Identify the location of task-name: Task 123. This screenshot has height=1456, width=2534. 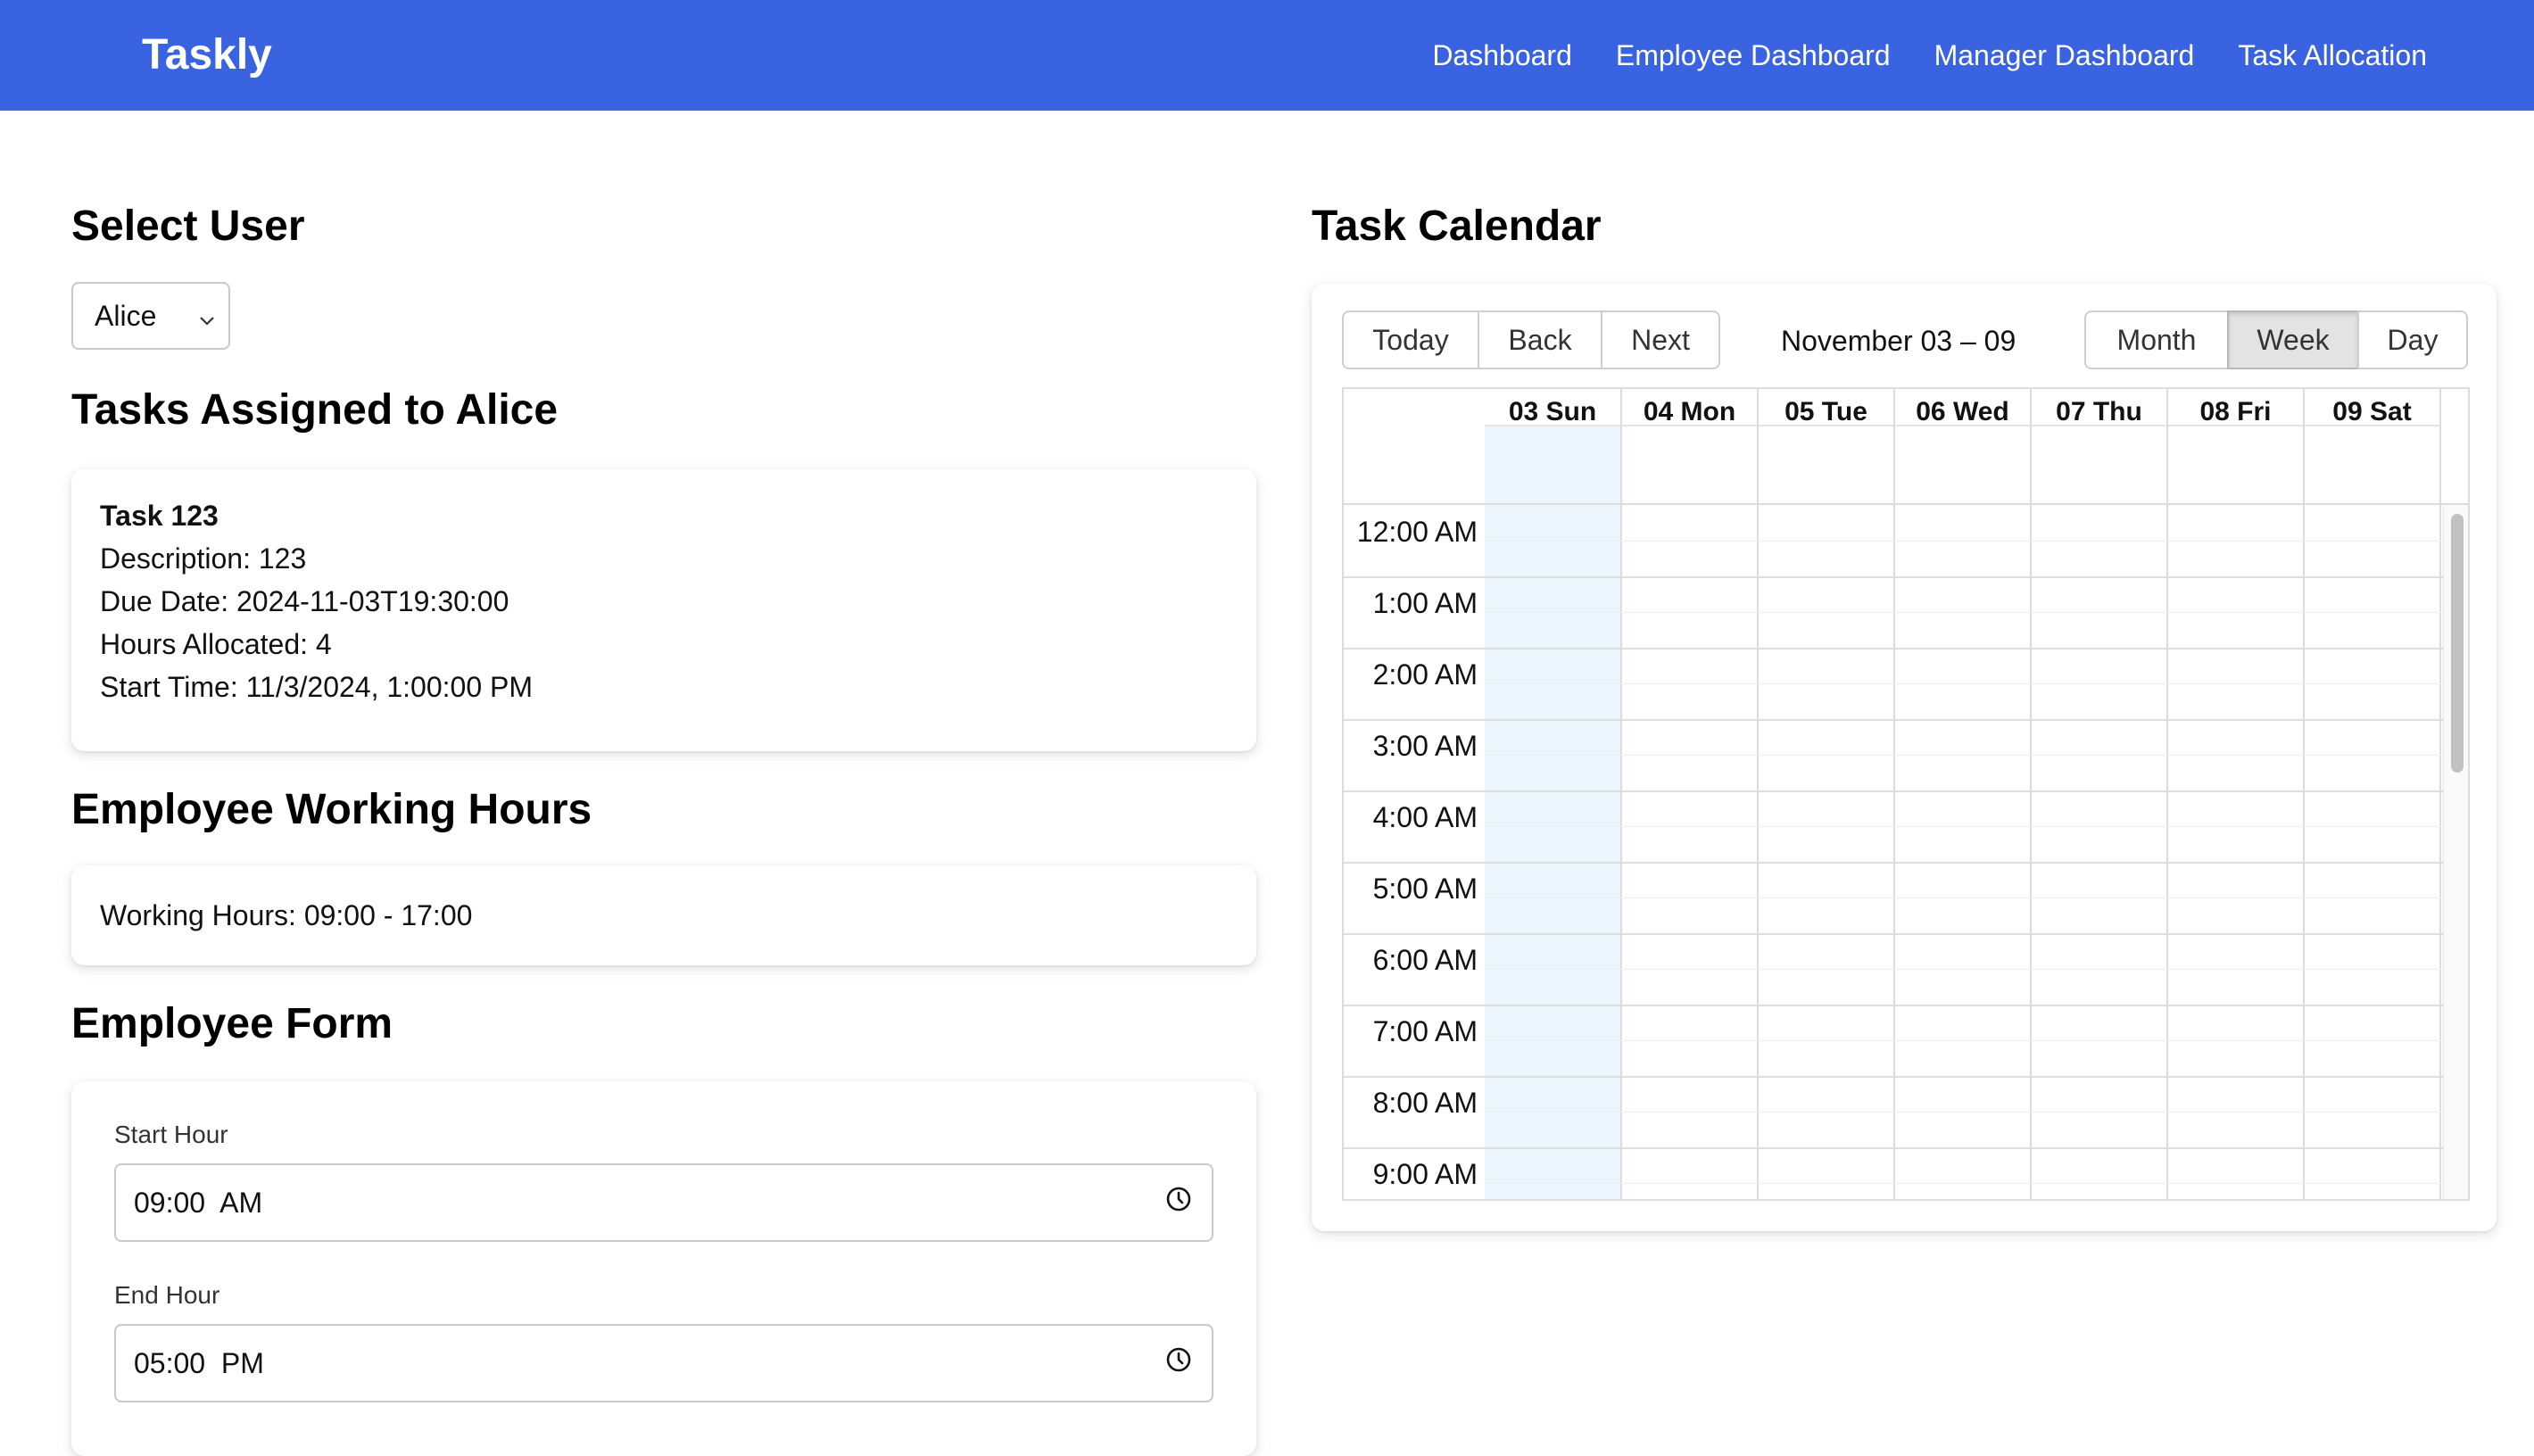
(159, 516).